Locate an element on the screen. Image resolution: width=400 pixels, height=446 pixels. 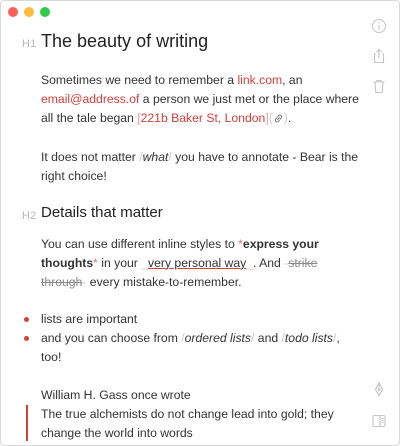
h2-title: Details that matter is located at coordinates (102, 212).